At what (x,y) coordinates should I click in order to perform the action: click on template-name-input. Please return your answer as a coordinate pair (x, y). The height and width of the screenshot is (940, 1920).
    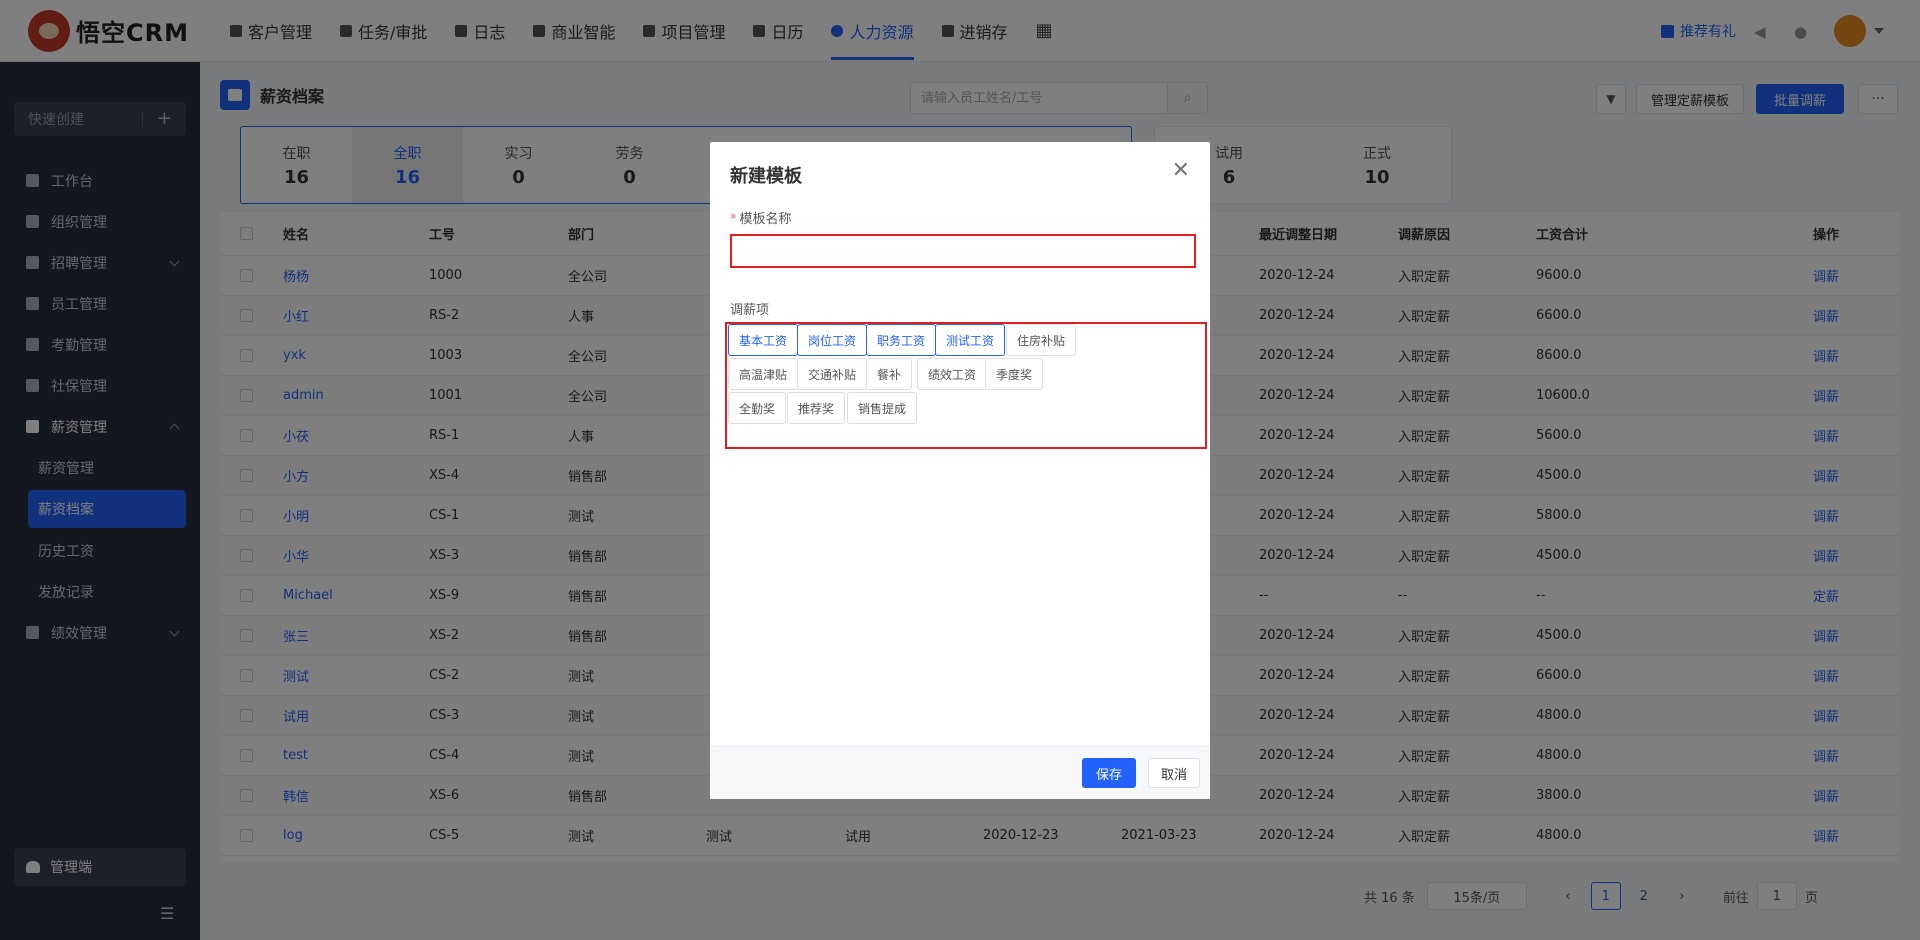
    Looking at the image, I should click on (963, 251).